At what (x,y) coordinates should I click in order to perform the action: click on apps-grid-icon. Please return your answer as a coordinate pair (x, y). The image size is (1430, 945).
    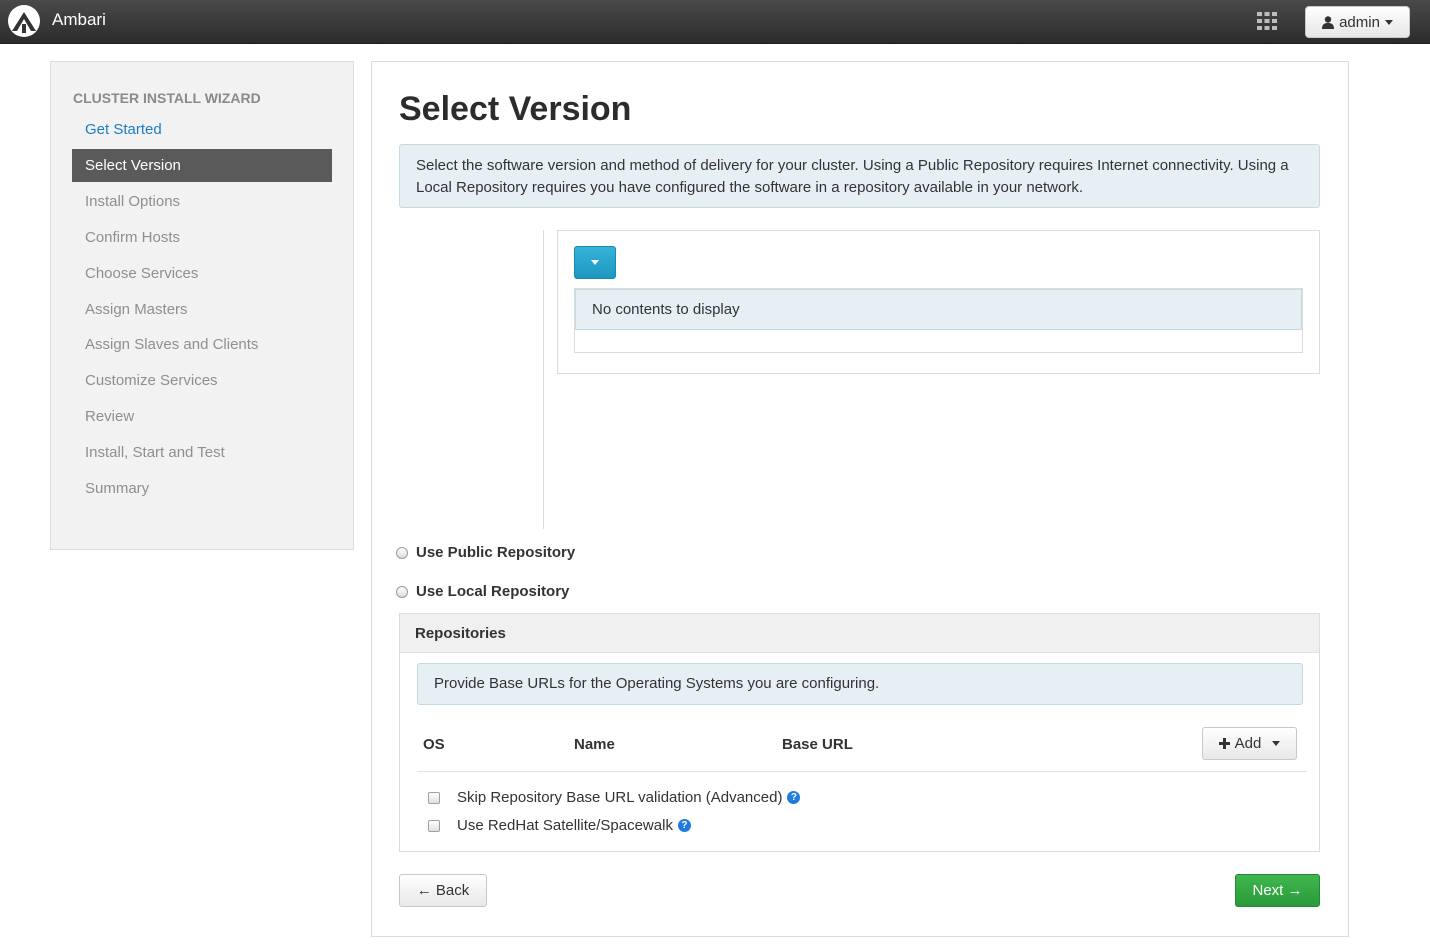
    Looking at the image, I should click on (1267, 21).